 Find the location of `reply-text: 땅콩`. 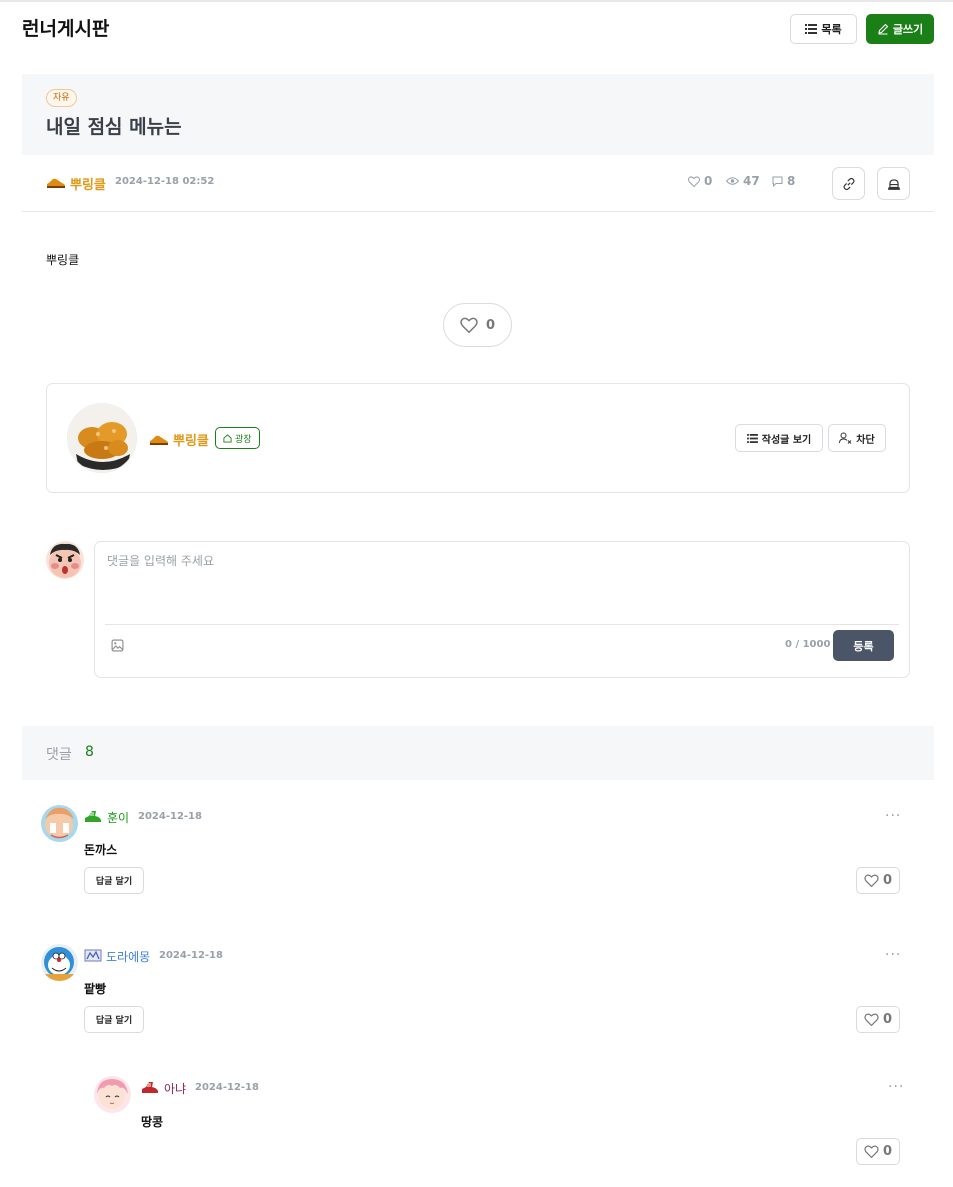

reply-text: 땅콩 is located at coordinates (152, 1122).